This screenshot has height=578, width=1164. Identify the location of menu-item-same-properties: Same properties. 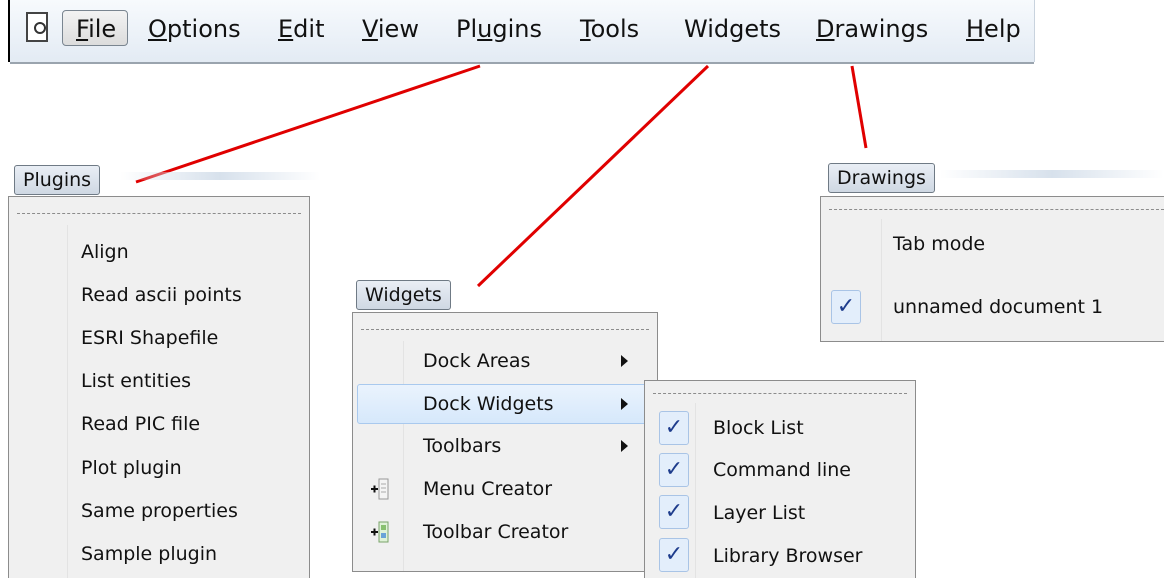
(159, 511).